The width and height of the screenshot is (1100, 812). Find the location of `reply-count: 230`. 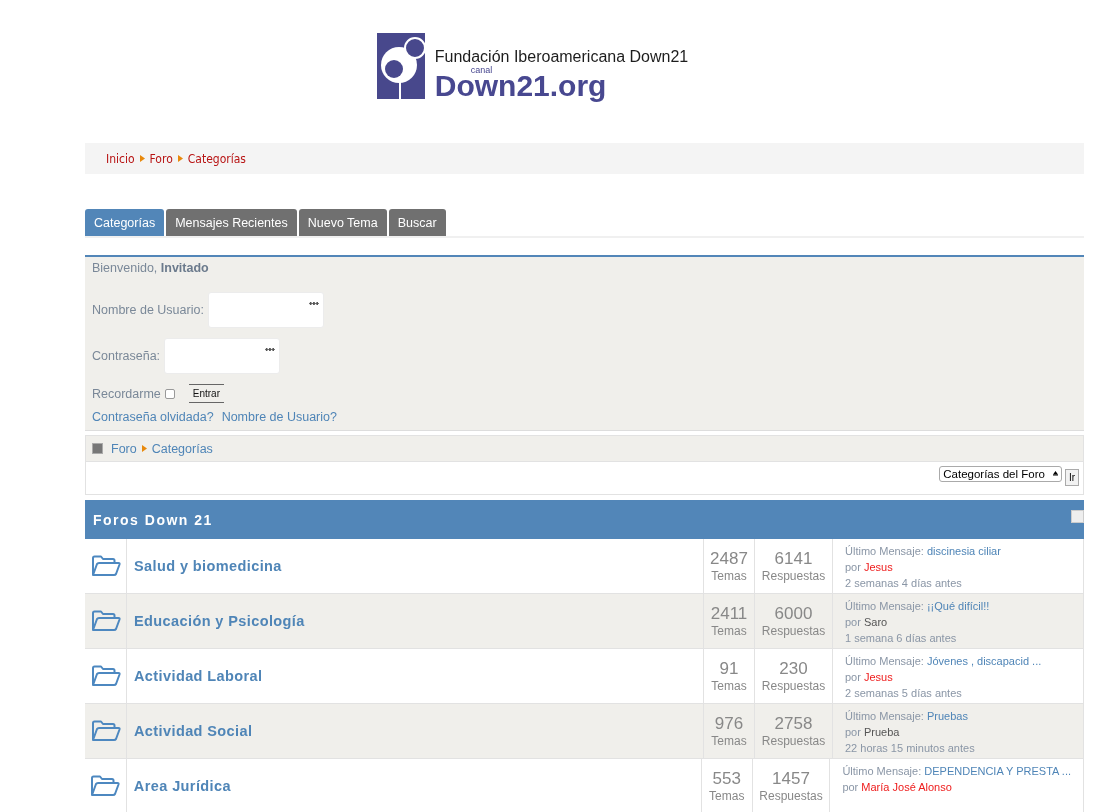

reply-count: 230 is located at coordinates (793, 668).